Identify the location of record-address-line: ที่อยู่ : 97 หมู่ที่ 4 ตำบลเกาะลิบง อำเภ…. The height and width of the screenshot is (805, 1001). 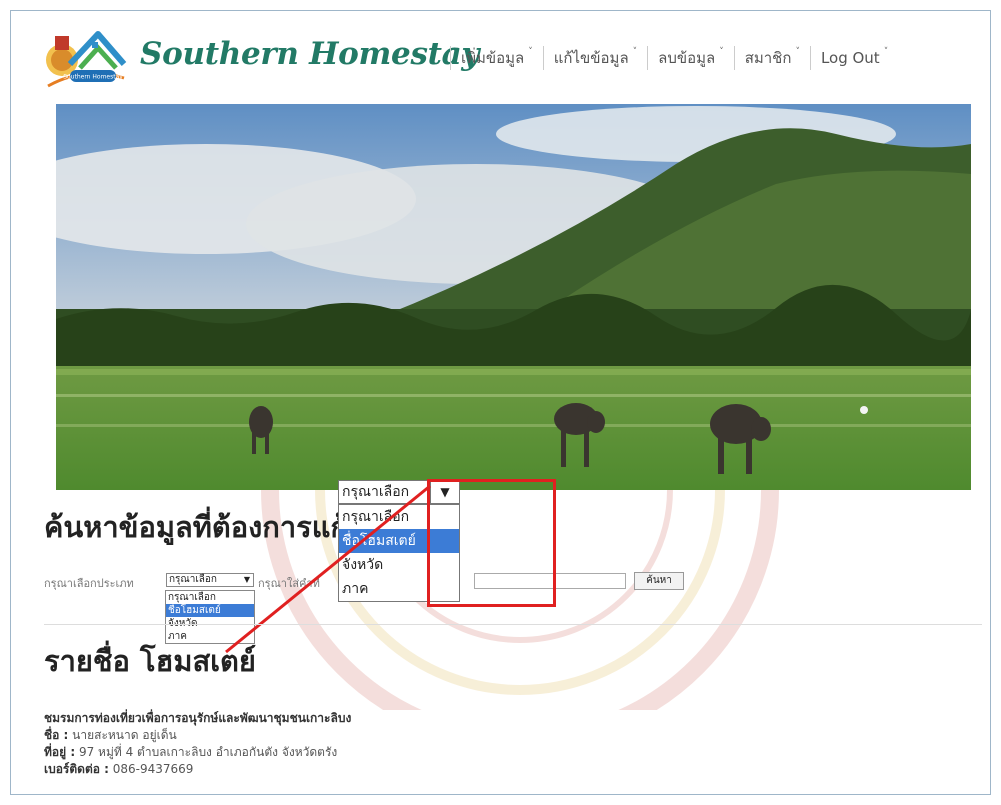
(197, 752).